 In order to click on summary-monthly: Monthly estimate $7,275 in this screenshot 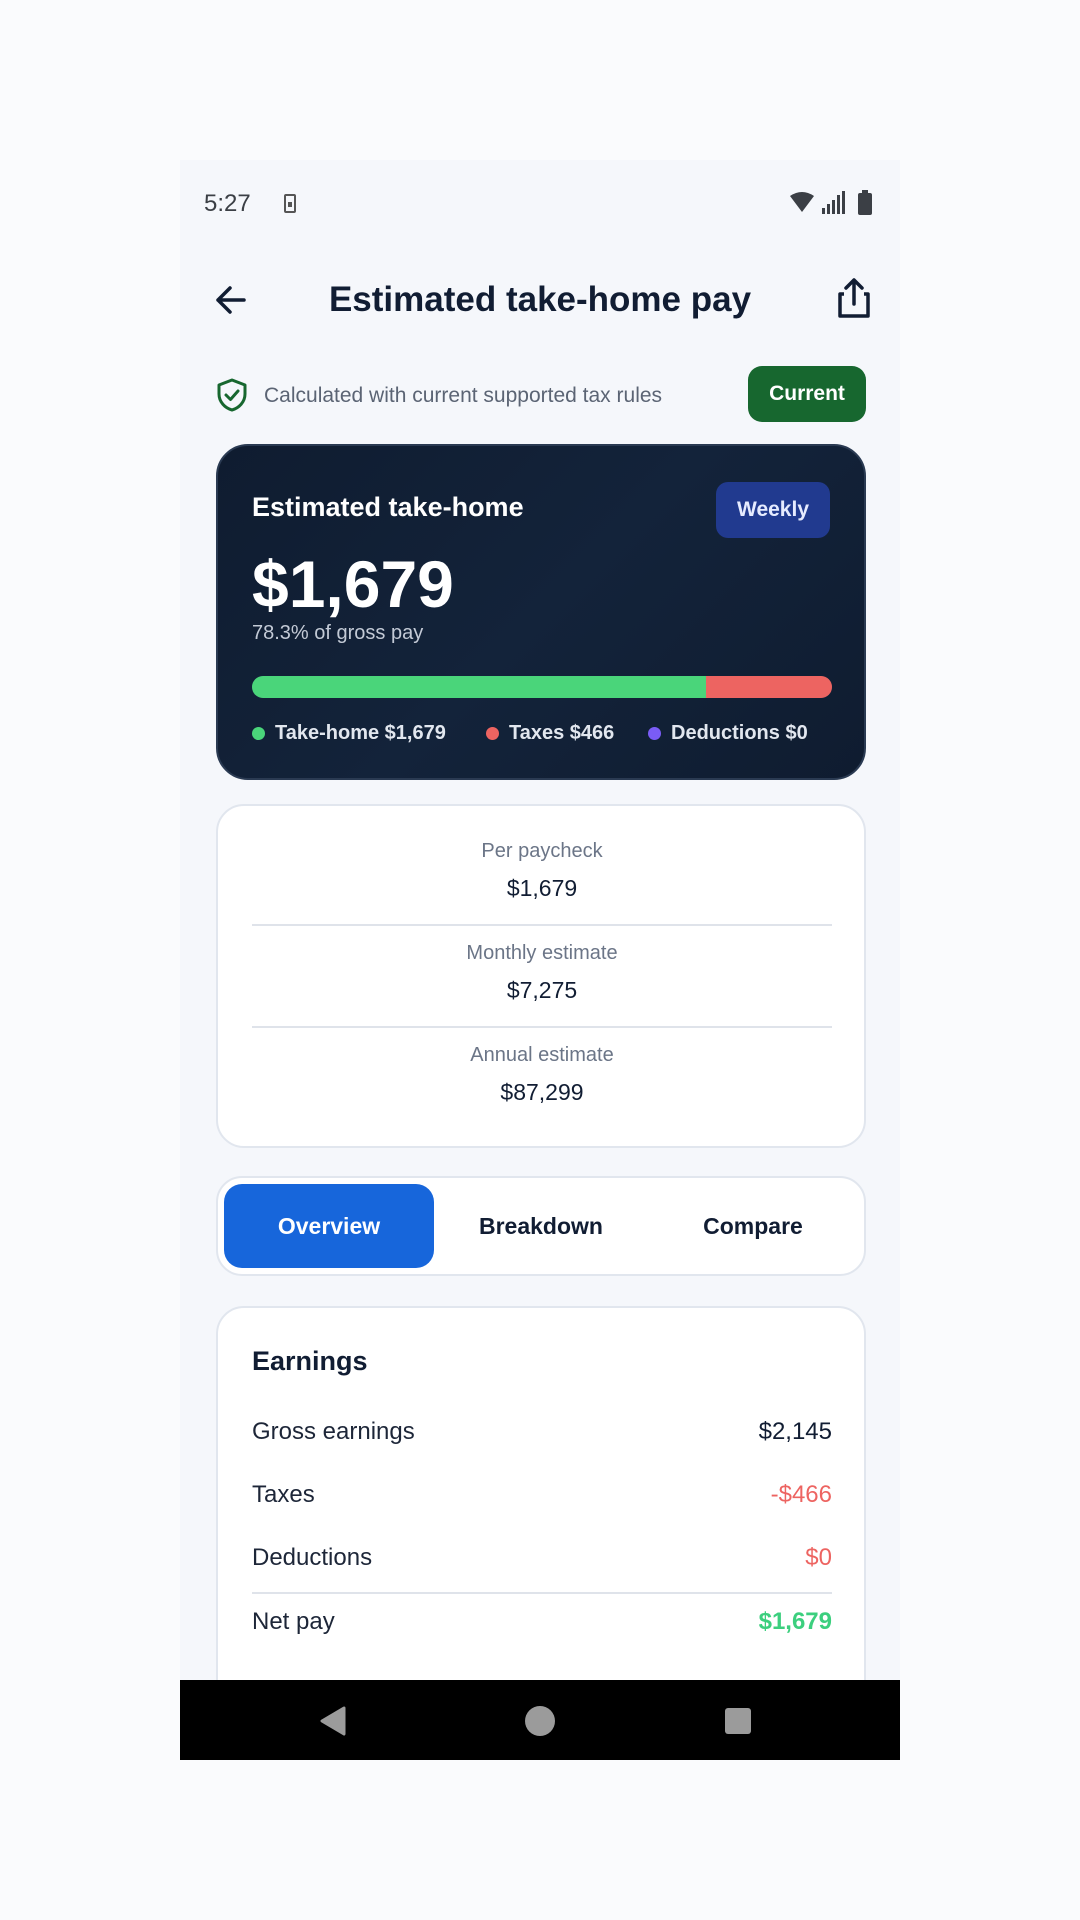, I will do `click(542, 973)`.